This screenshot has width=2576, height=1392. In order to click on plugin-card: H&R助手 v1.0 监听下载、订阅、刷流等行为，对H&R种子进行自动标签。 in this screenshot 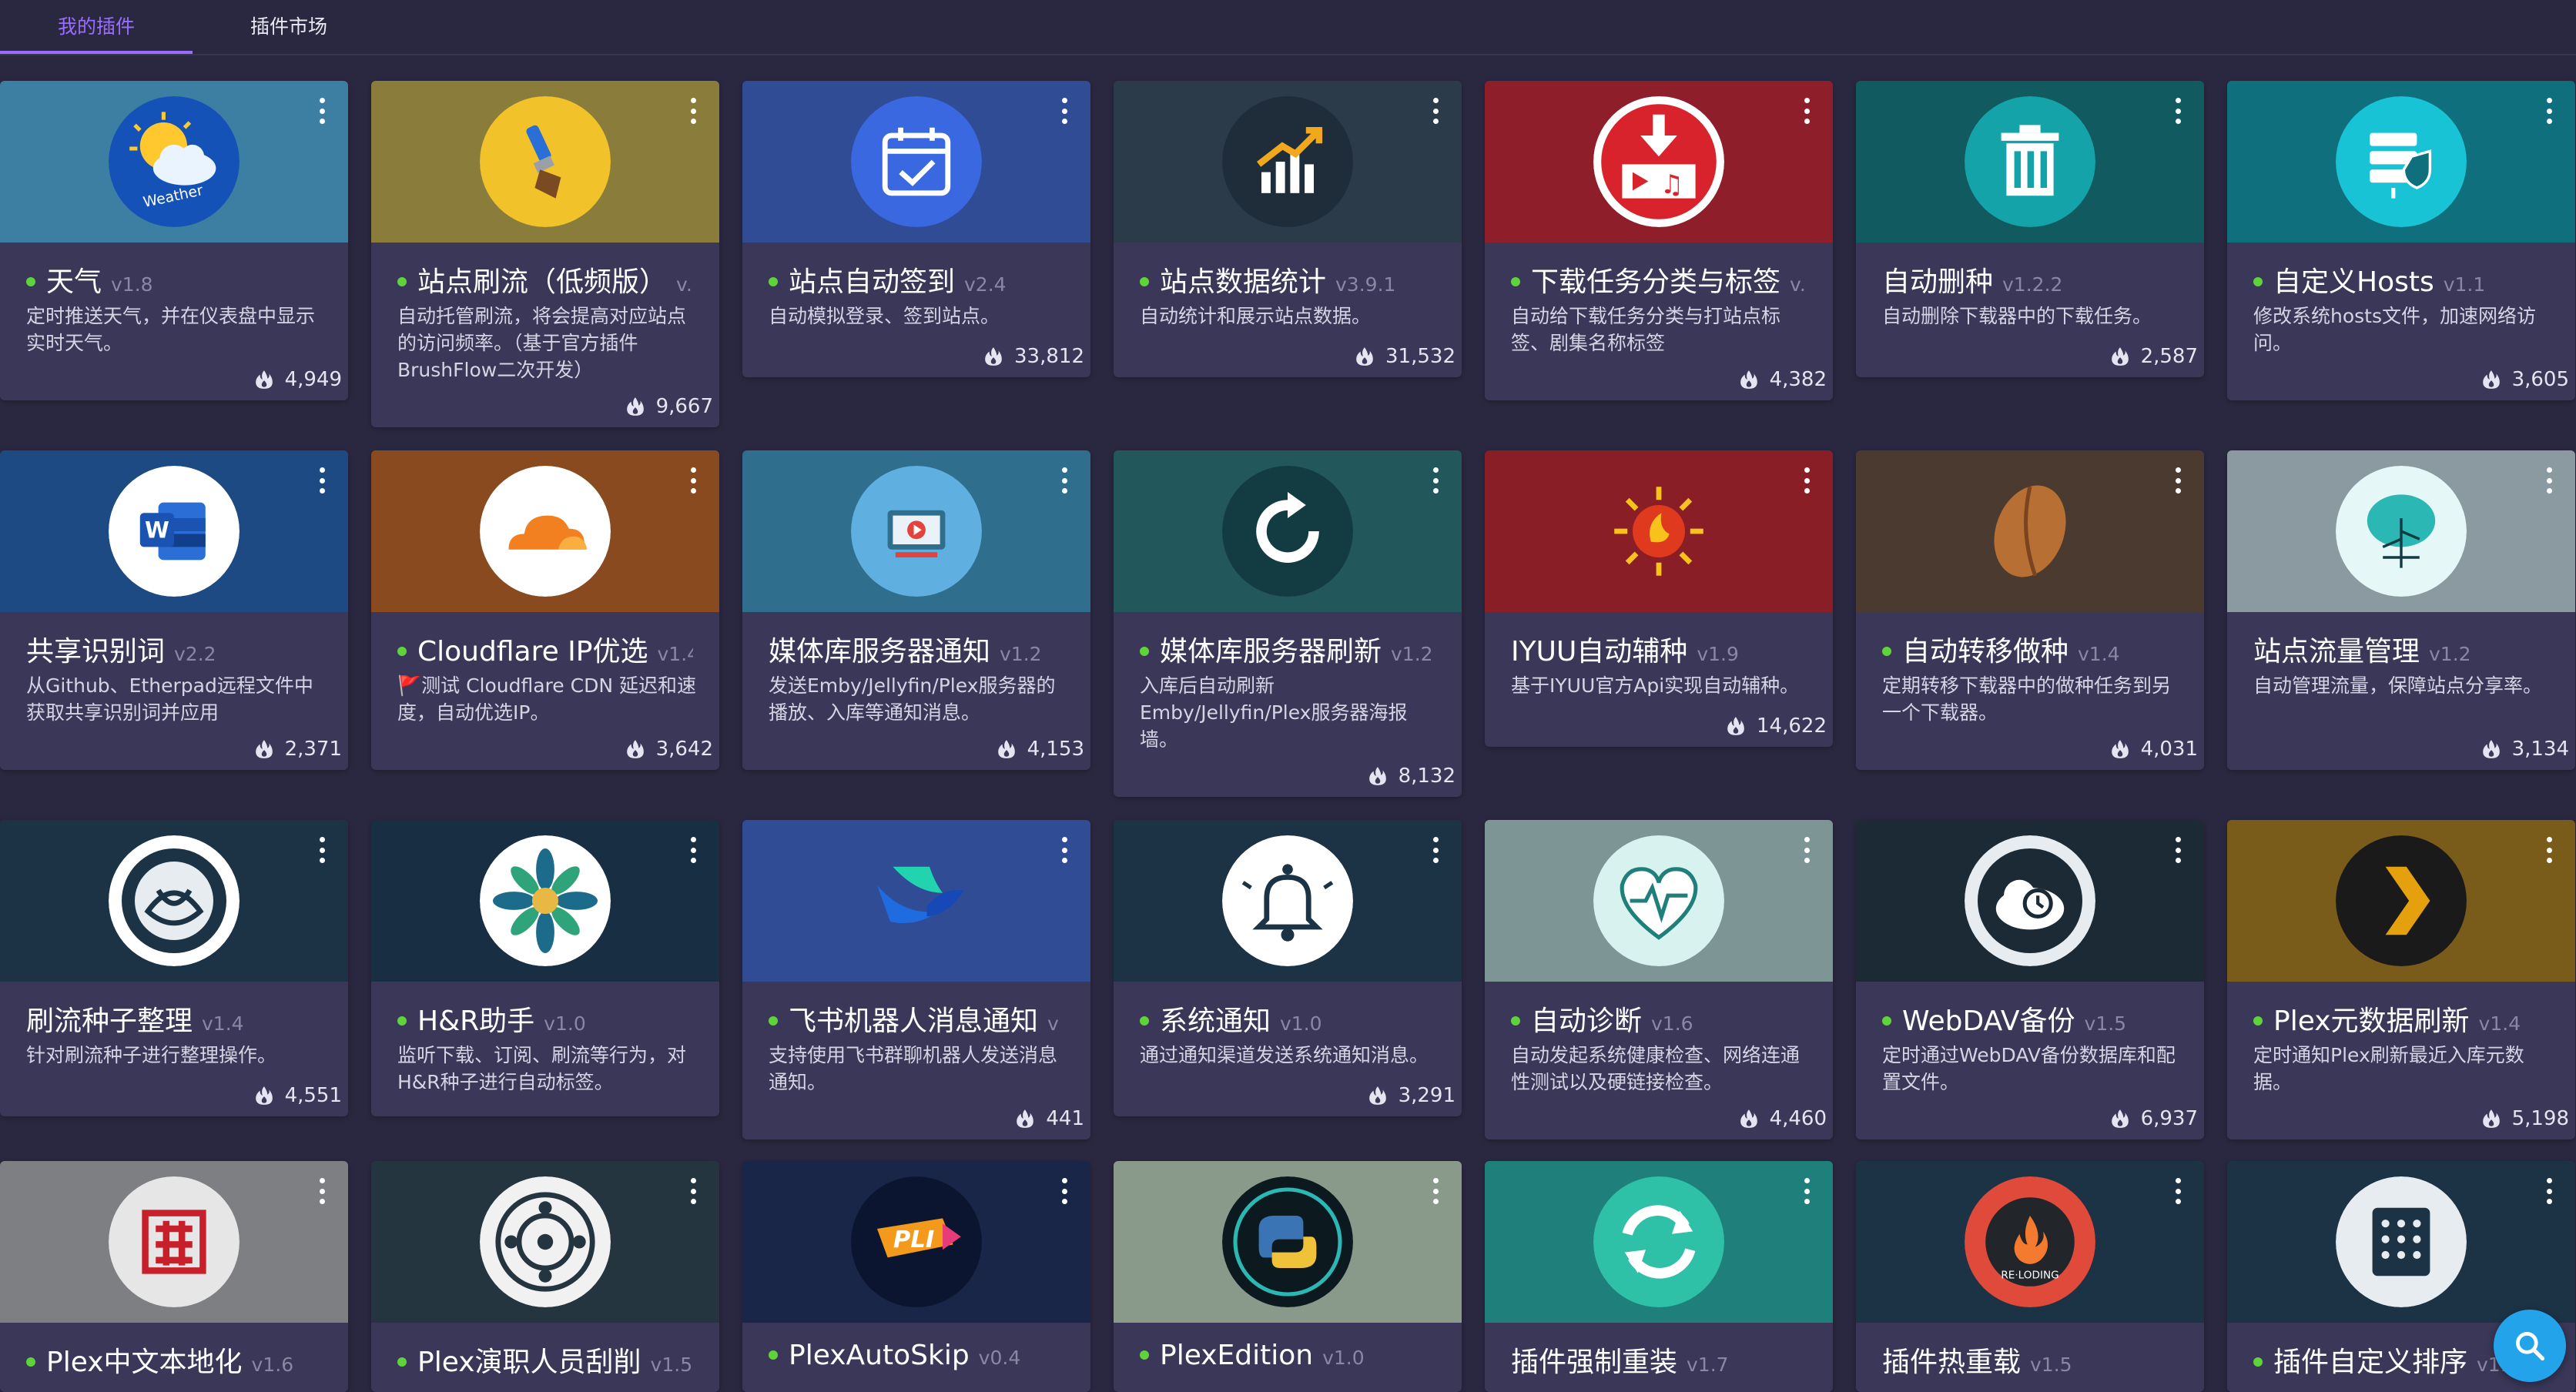, I will do `click(545, 968)`.